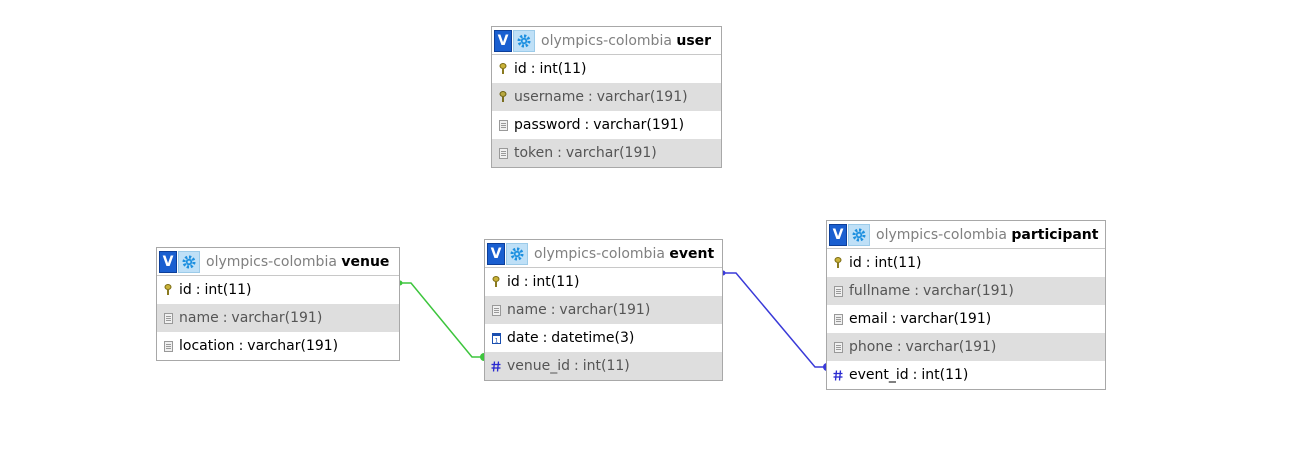  I want to click on table-title: olympics-colombia event, so click(624, 254).